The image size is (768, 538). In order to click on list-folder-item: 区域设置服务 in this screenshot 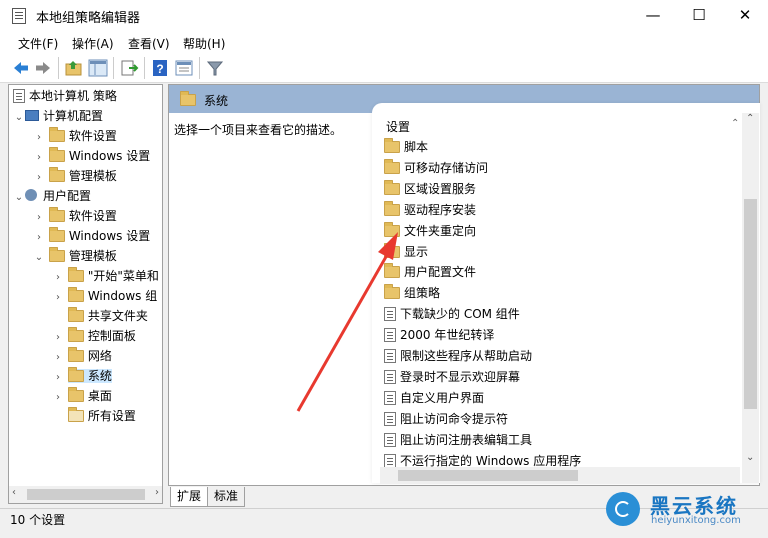, I will do `click(430, 189)`.